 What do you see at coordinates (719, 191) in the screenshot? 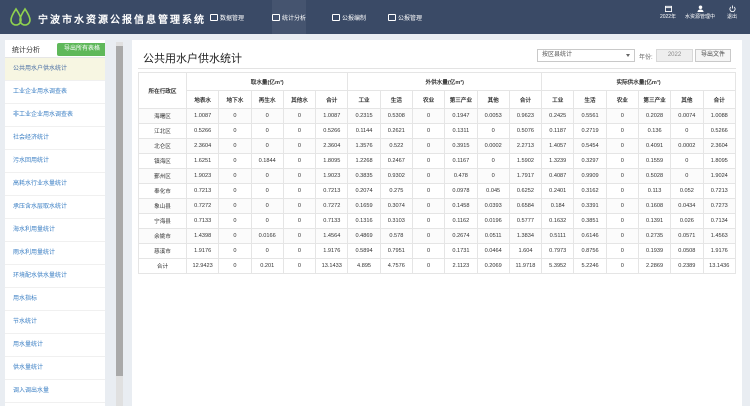
I see `value-cell: 0.7213` at bounding box center [719, 191].